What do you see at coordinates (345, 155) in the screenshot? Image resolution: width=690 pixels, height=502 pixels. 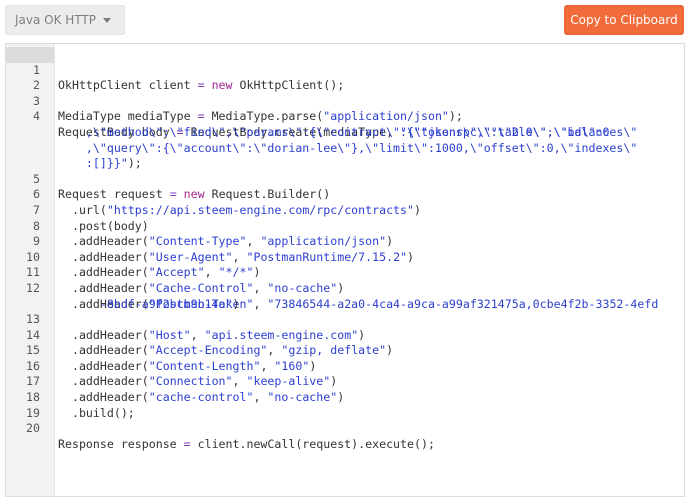 I see `code-line-wrap: :[]}}");` at bounding box center [345, 155].